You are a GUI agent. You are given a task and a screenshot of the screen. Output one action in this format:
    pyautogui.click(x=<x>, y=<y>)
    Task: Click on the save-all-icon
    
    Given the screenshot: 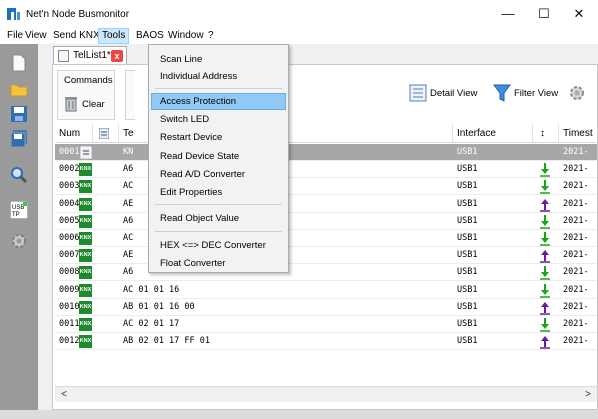 What is the action you would take?
    pyautogui.click(x=19, y=139)
    